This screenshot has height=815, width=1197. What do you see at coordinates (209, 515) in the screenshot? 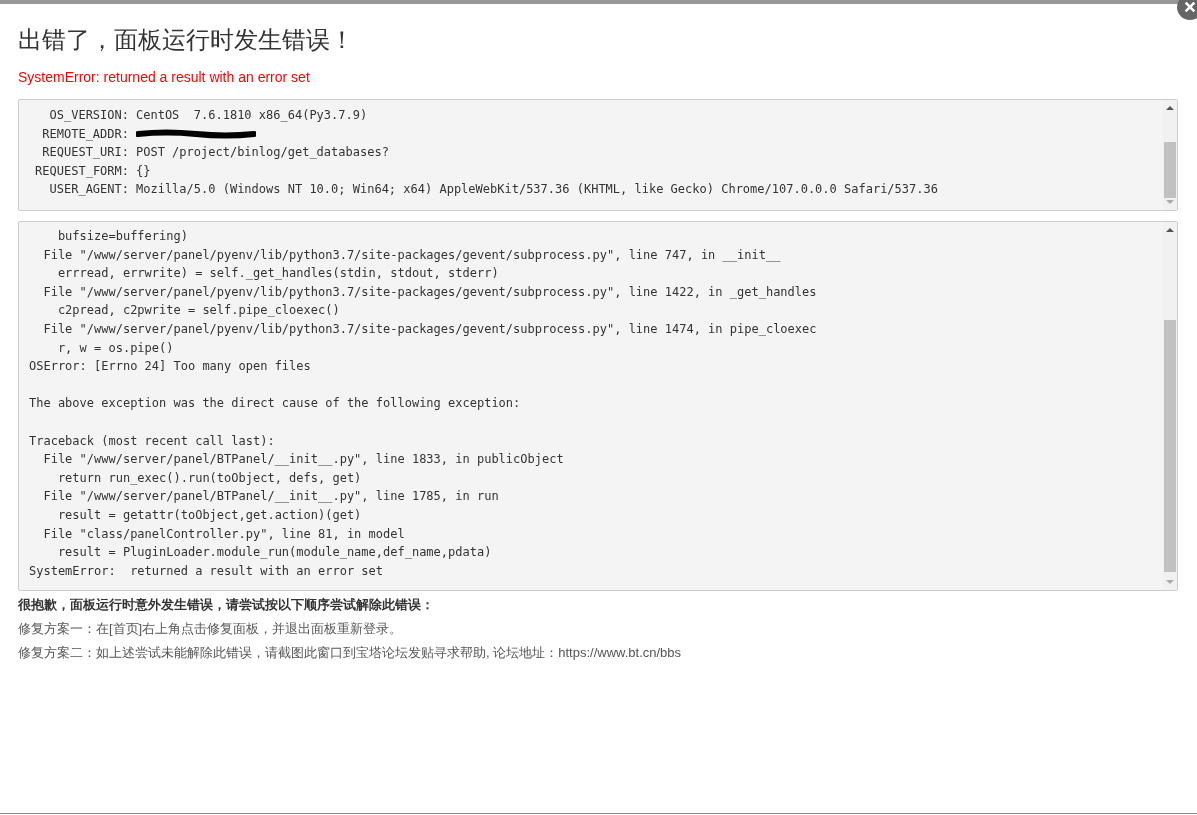
I see `code-line: result = getattr(toObject,get.action)(get)` at bounding box center [209, 515].